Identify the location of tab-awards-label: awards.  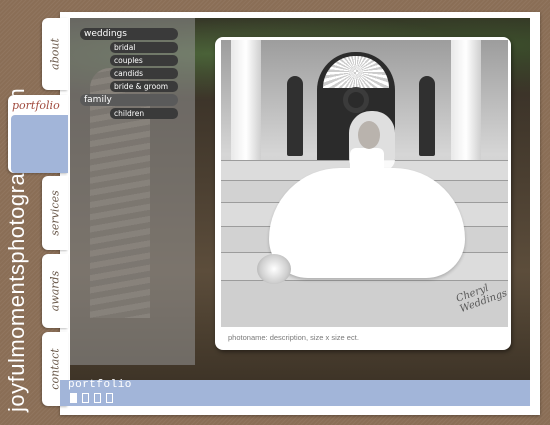
(55, 291).